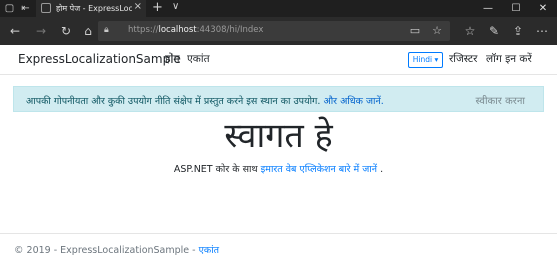  I want to click on page-title: स्वागत हे, so click(278, 136).